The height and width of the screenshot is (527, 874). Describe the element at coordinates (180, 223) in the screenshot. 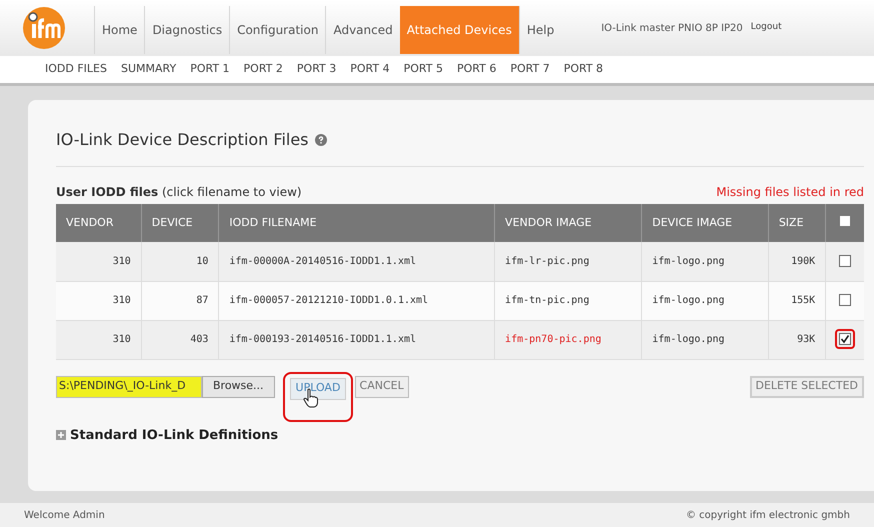

I see `column-header: DEVICE` at that location.